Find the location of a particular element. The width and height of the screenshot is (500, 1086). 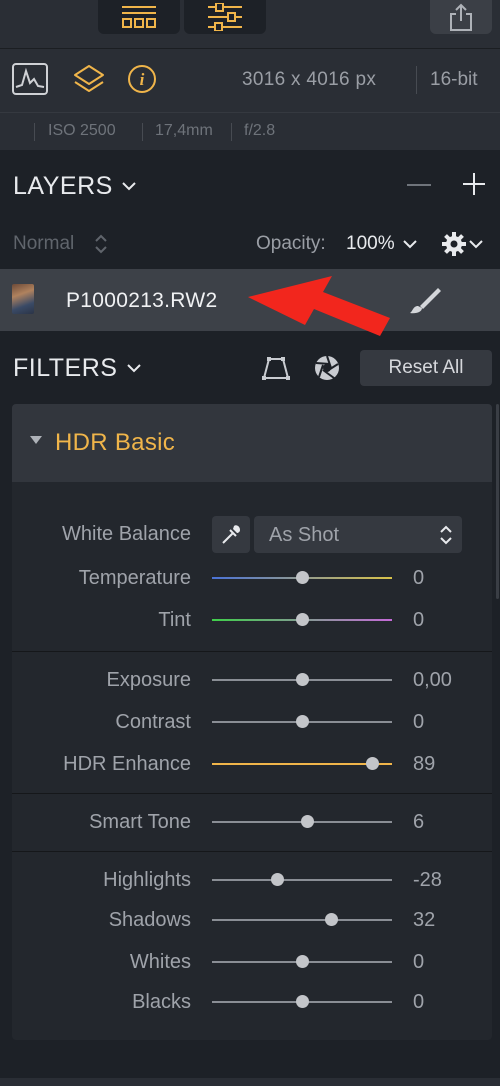

opacity-label: Opacity: is located at coordinates (291, 243).